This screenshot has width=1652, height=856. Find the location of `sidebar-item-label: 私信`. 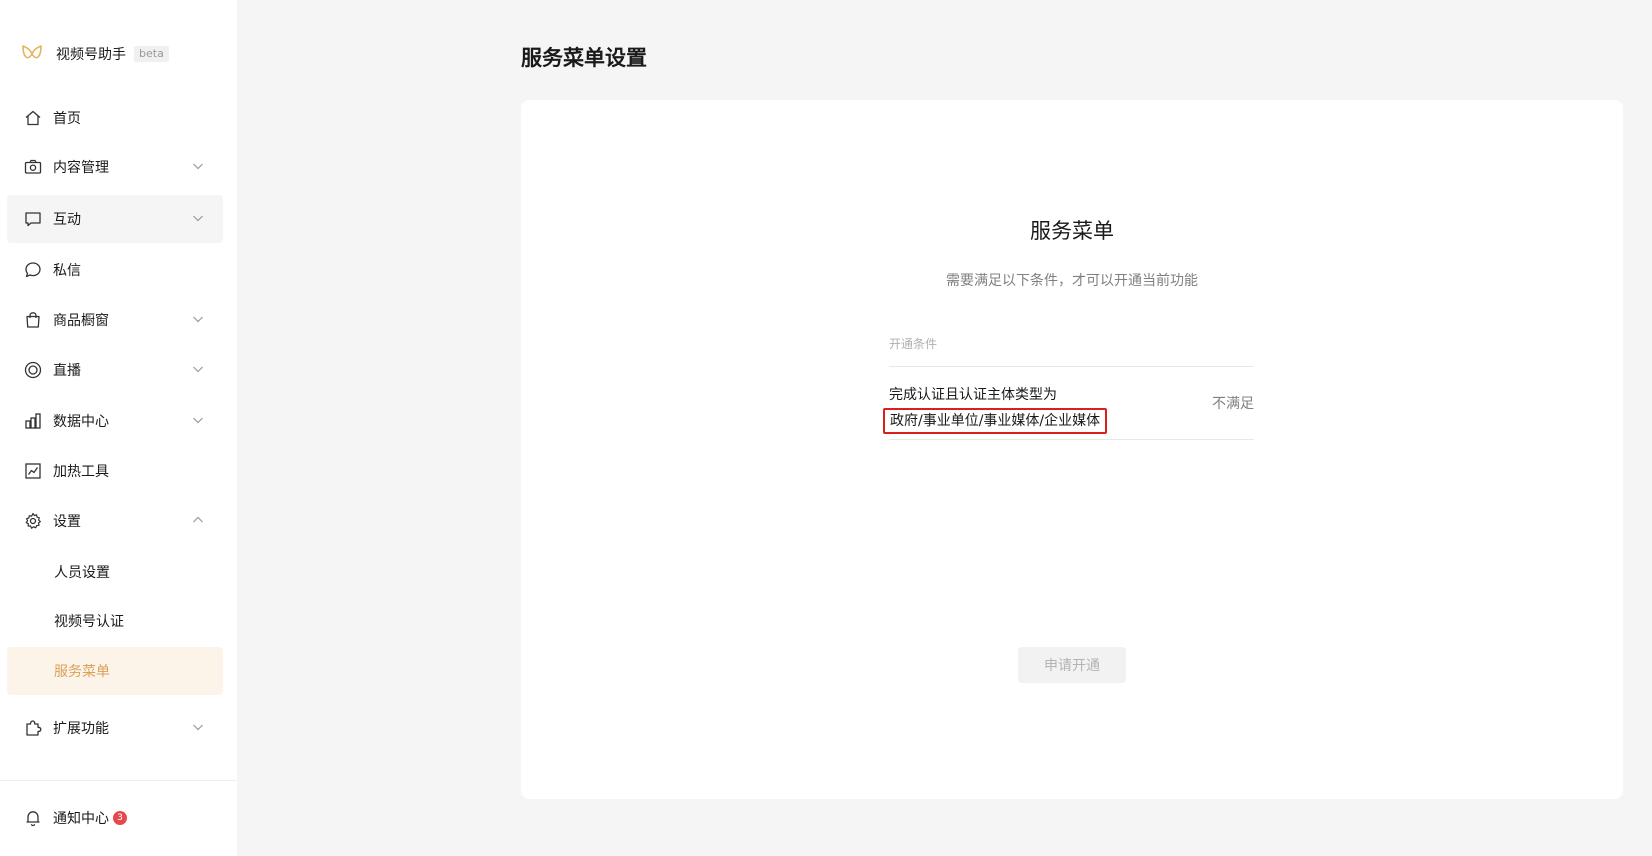

sidebar-item-label: 私信 is located at coordinates (67, 271).